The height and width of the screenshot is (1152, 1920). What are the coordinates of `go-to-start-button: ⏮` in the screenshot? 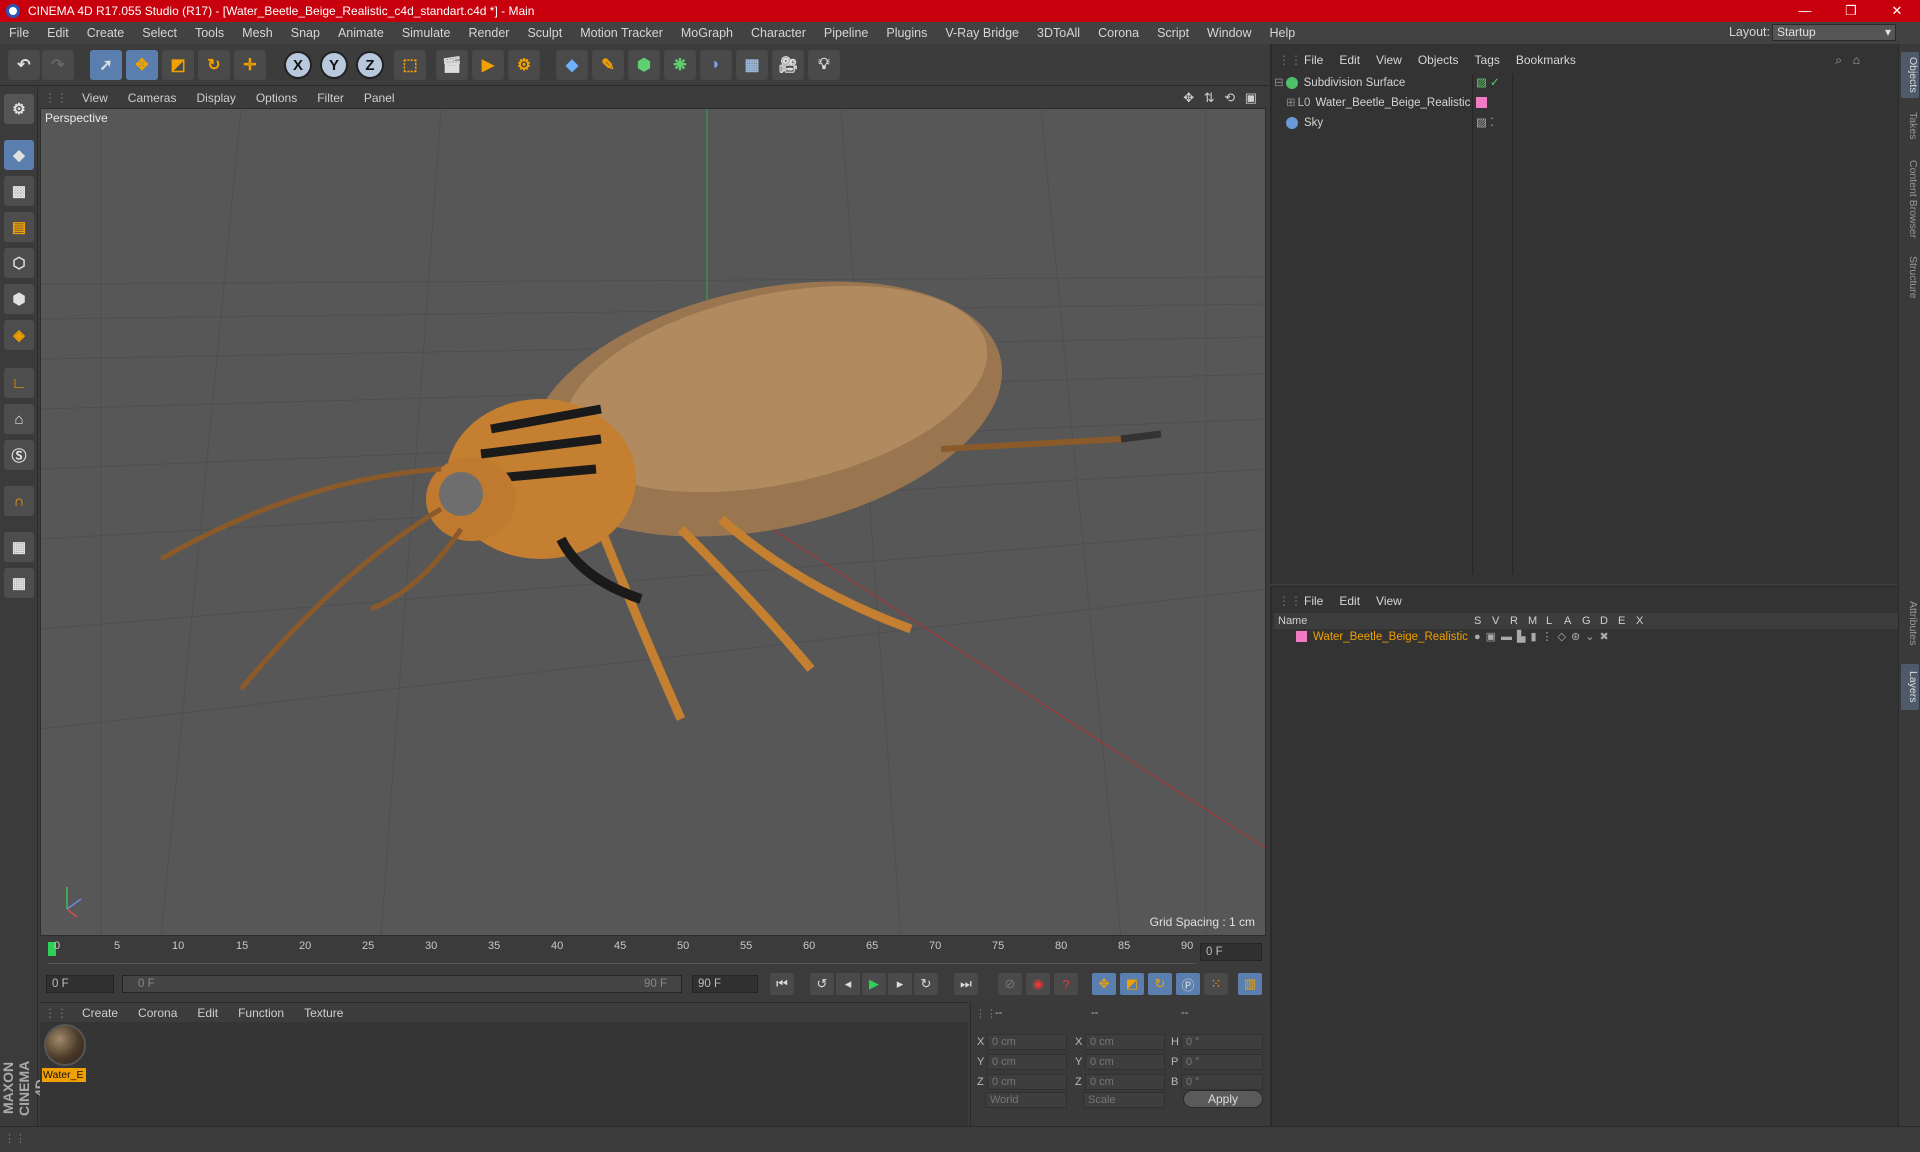 It's located at (782, 984).